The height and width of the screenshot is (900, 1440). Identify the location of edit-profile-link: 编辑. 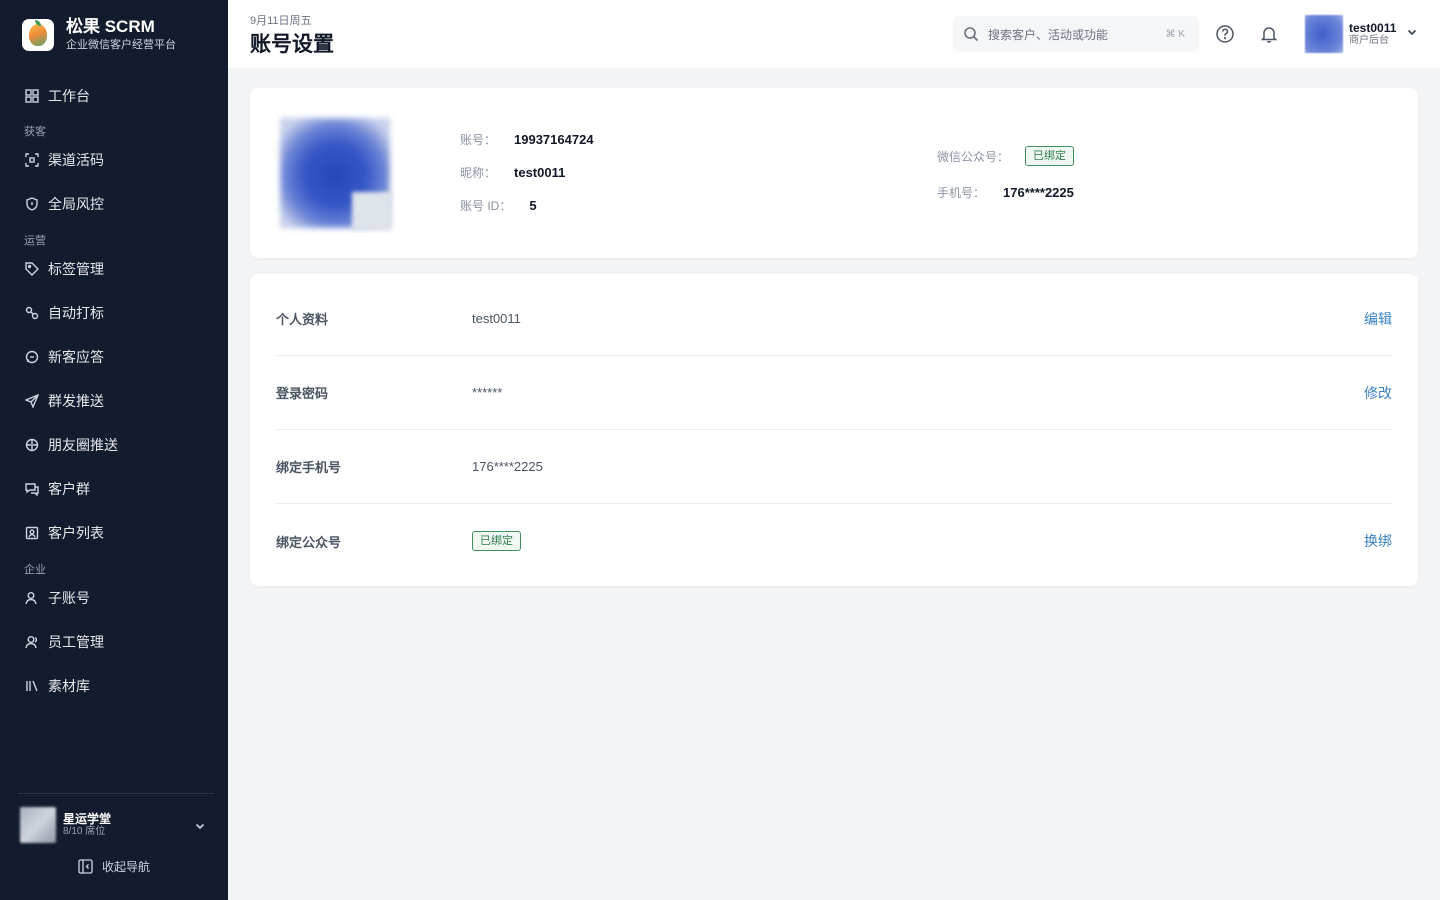
(1378, 319).